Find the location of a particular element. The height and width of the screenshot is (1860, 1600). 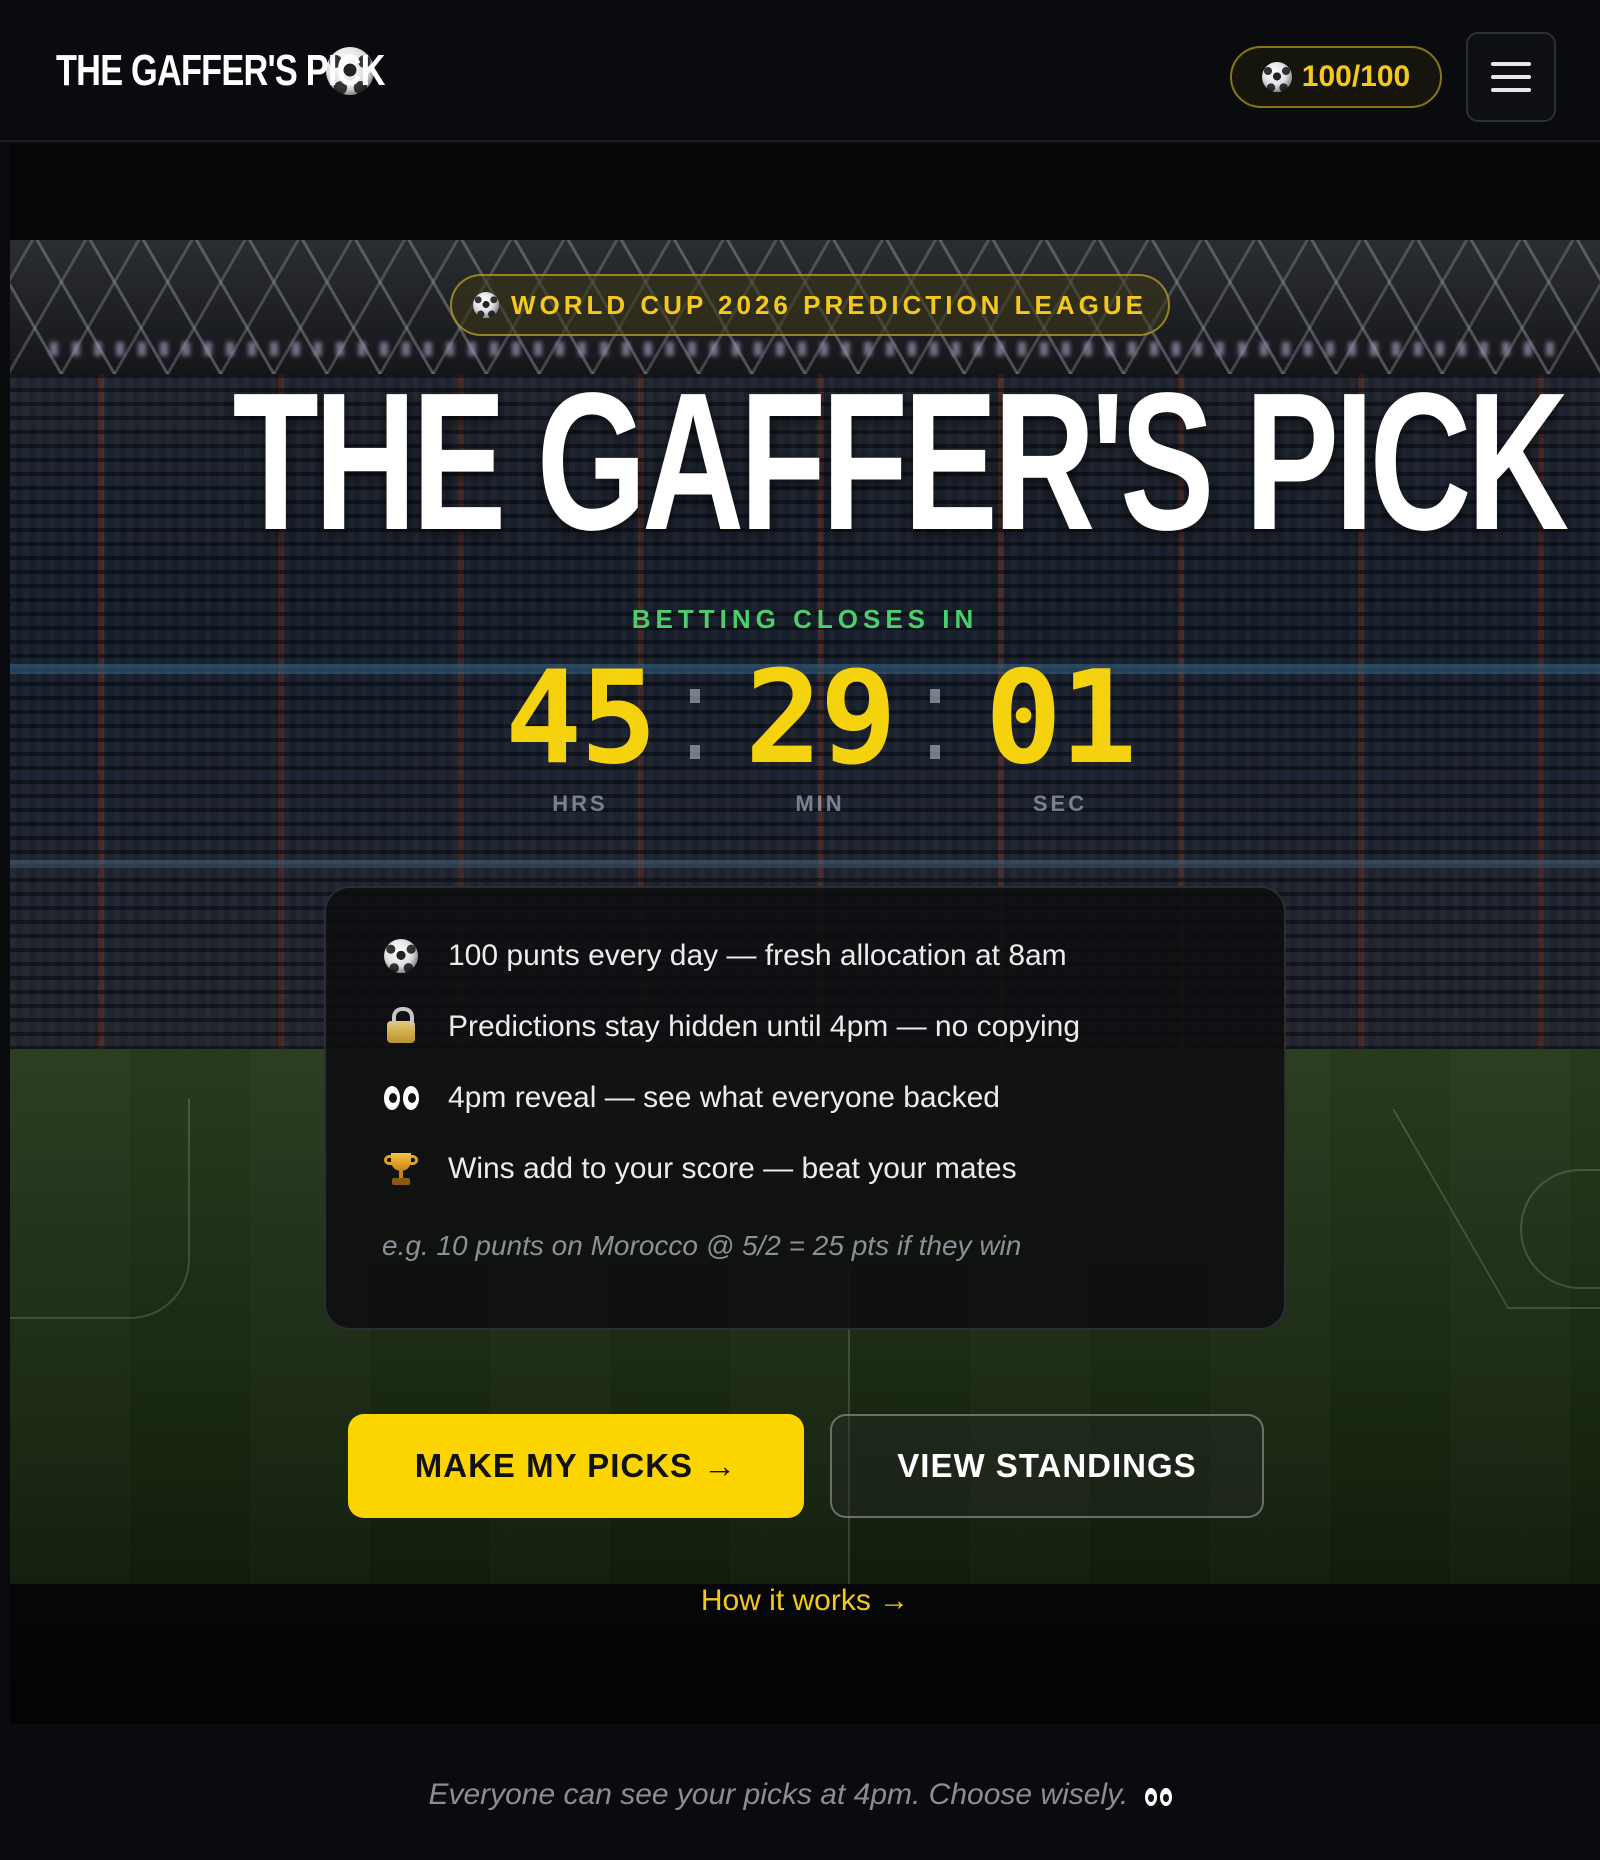

how-it-works-link: How it works → is located at coordinates (805, 1601).